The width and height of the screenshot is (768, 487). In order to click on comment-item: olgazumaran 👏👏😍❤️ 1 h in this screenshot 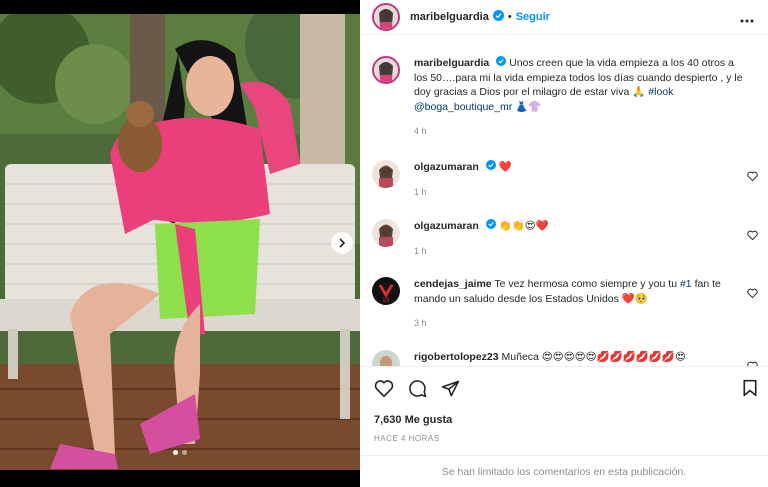, I will do `click(567, 238)`.